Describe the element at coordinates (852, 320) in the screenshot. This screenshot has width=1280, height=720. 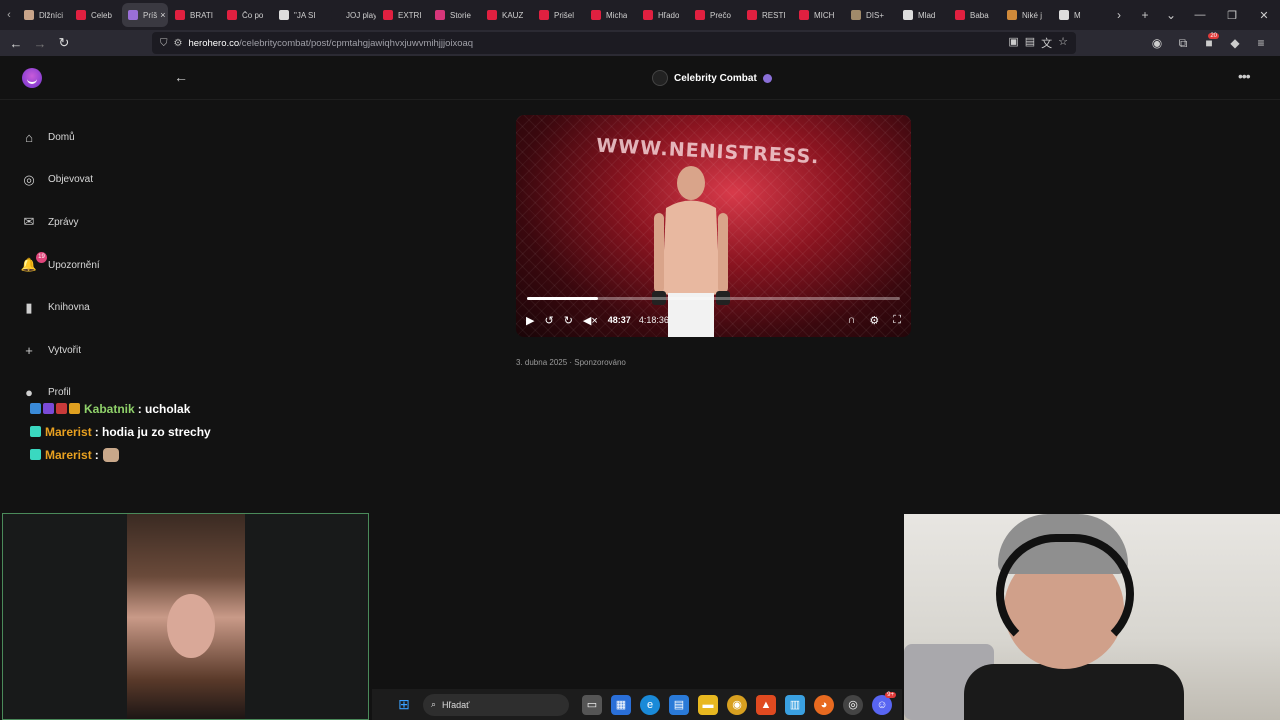
I see `headphones-icon: ∩` at that location.